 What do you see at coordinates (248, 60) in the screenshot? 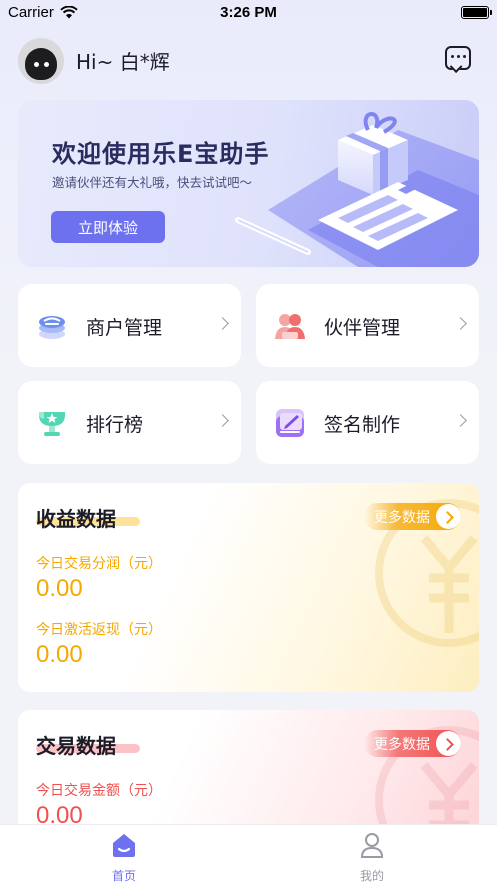
I see `header: Hi~ 白*辉` at bounding box center [248, 60].